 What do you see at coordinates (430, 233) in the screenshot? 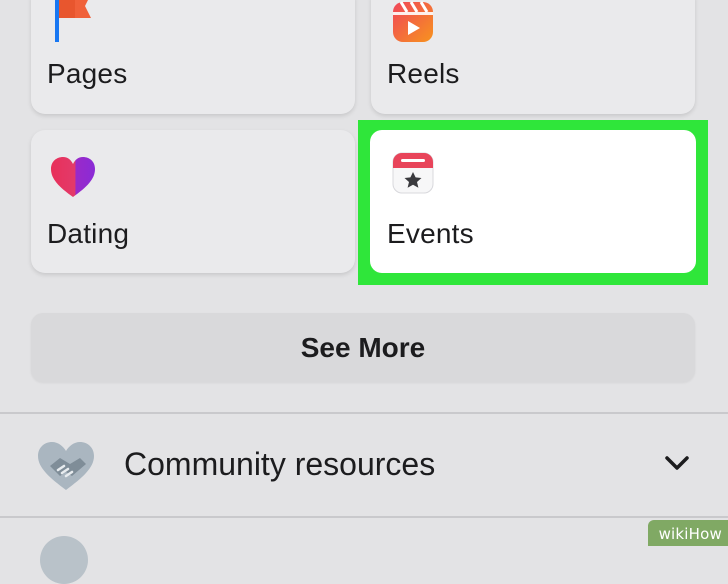
I see `events-label: Events` at bounding box center [430, 233].